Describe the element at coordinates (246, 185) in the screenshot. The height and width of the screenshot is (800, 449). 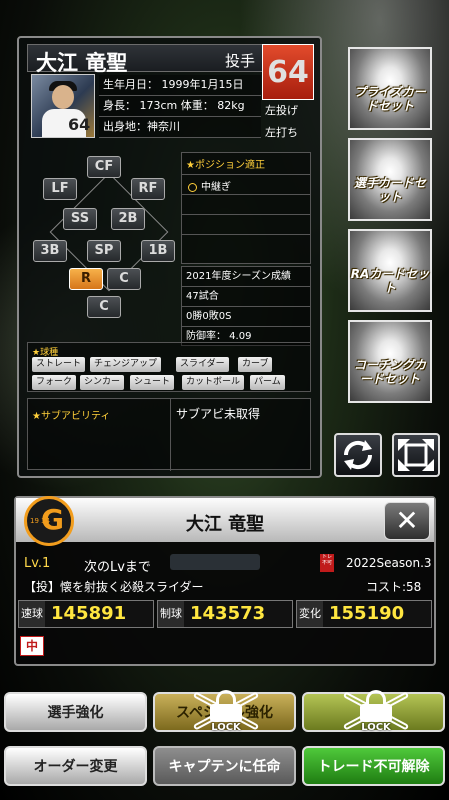
I see `aptitude-item: 中継ぎ` at that location.